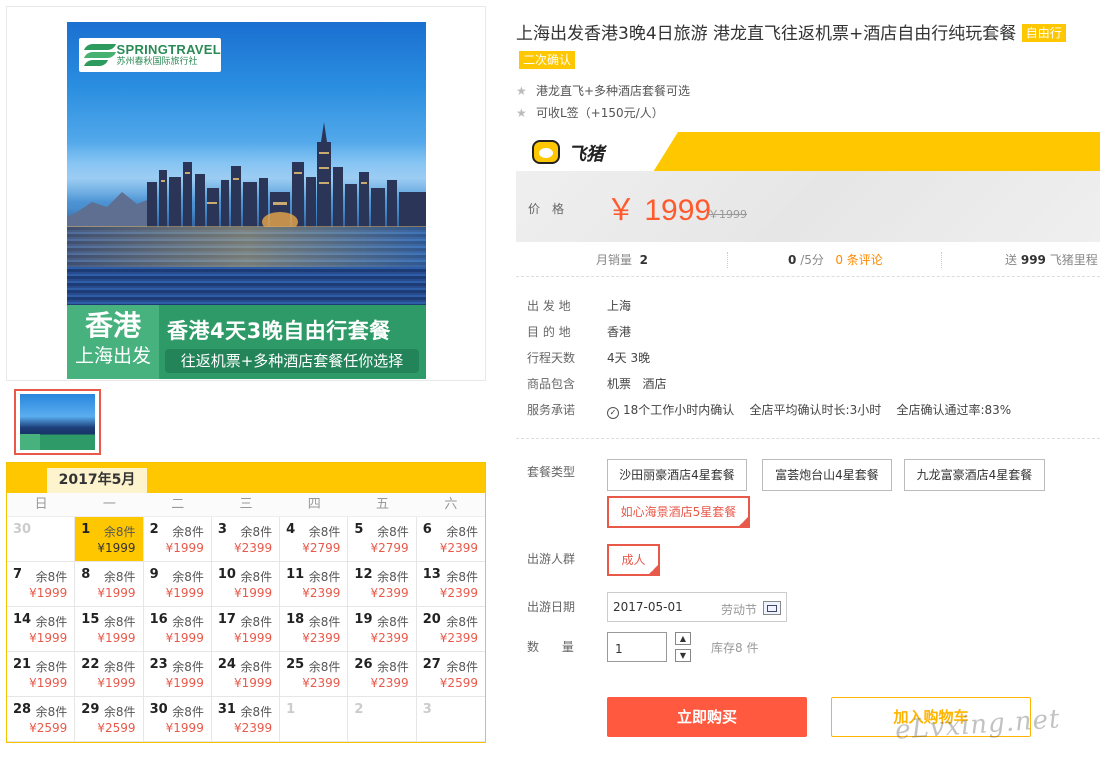 This screenshot has width=1100, height=763. I want to click on poster-banner: 香港 上海出发 香港4天3晚自由行套餐 往返机票+多种酒店套餐任你选择, so click(246, 342).